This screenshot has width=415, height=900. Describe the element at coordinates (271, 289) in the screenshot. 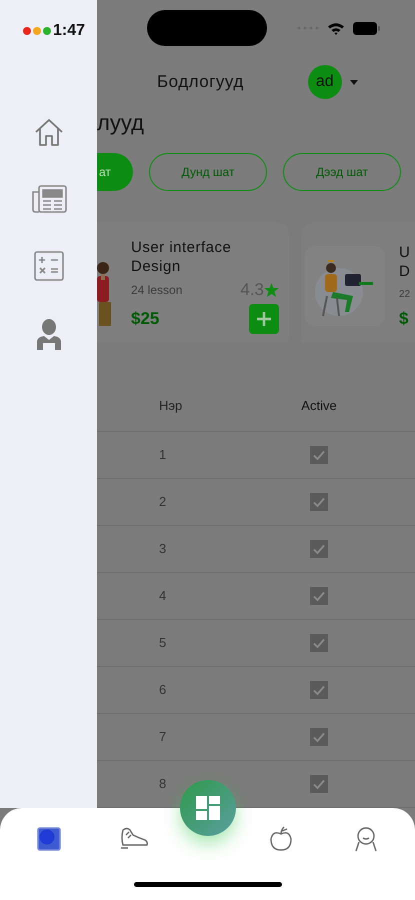

I see `star-icon` at that location.